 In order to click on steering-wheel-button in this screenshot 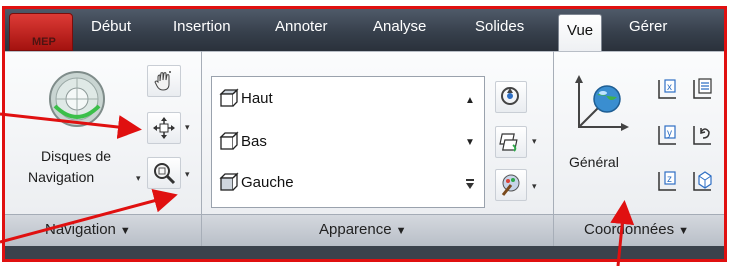, I will do `click(77, 101)`.